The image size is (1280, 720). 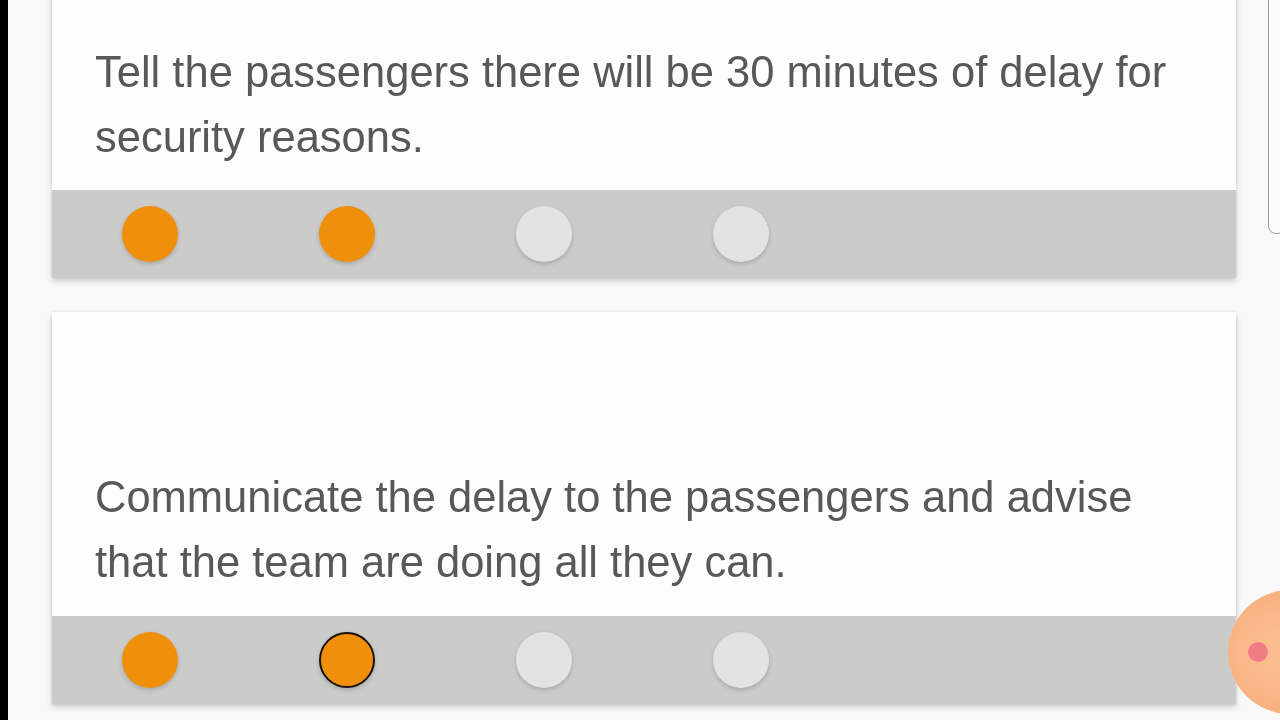 What do you see at coordinates (631, 105) in the screenshot?
I see `question-text: Tell the passengers there will be 30 minutes of delay for security reasons.` at bounding box center [631, 105].